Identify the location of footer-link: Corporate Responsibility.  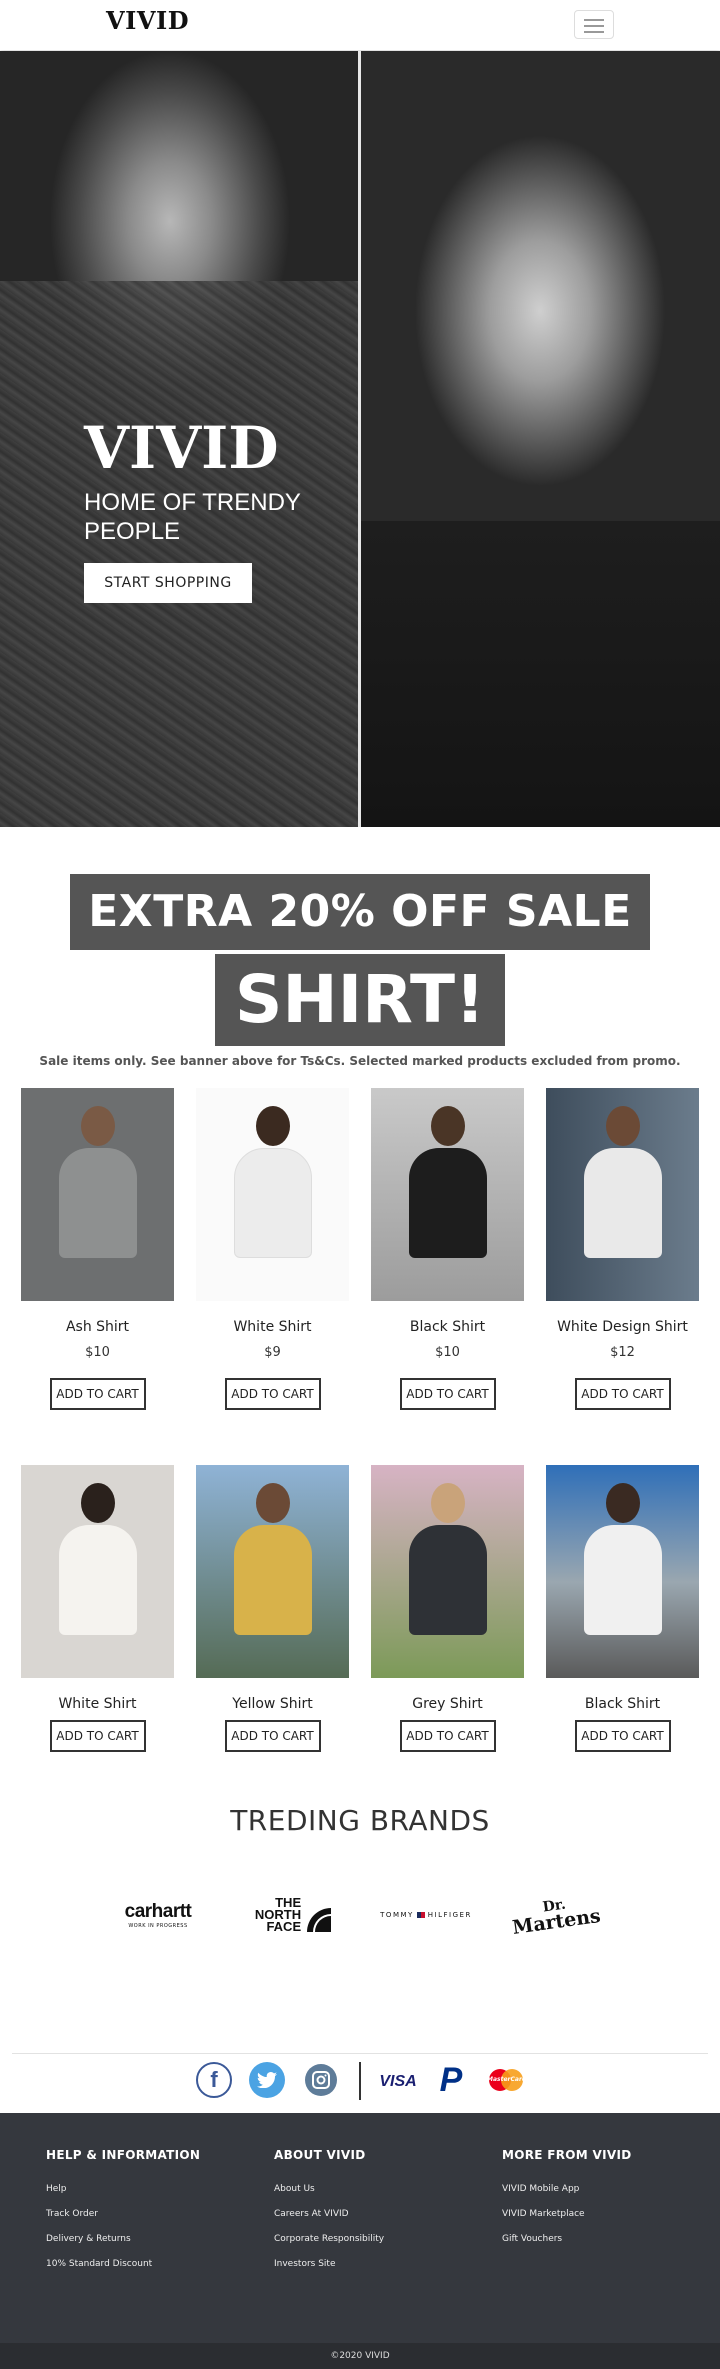
(329, 2239).